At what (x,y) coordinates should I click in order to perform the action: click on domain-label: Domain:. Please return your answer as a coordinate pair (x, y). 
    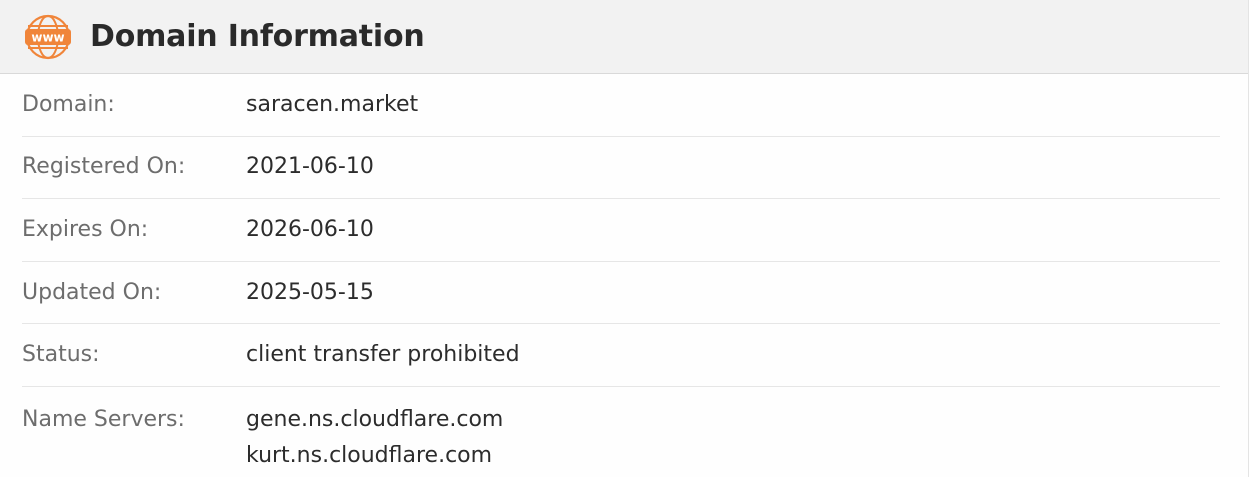
    Looking at the image, I should click on (68, 104).